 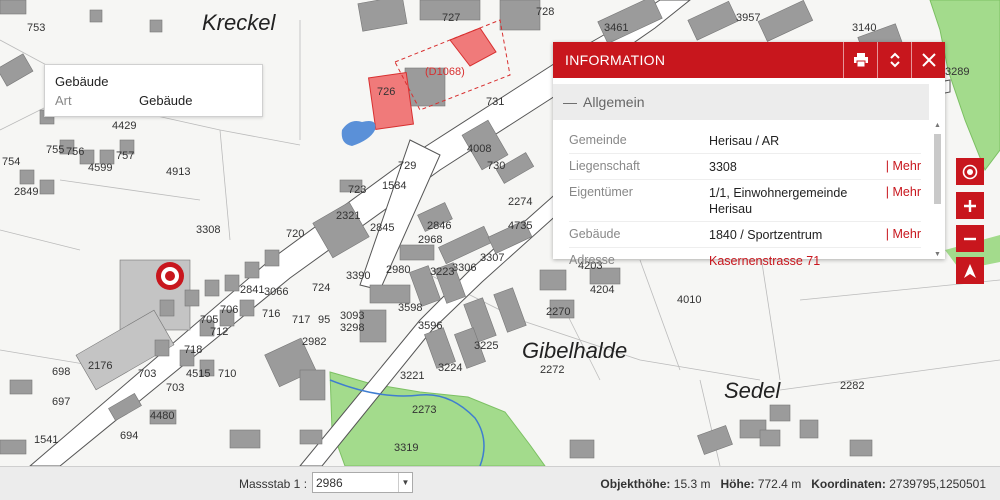 What do you see at coordinates (970, 270) in the screenshot?
I see `north-button` at bounding box center [970, 270].